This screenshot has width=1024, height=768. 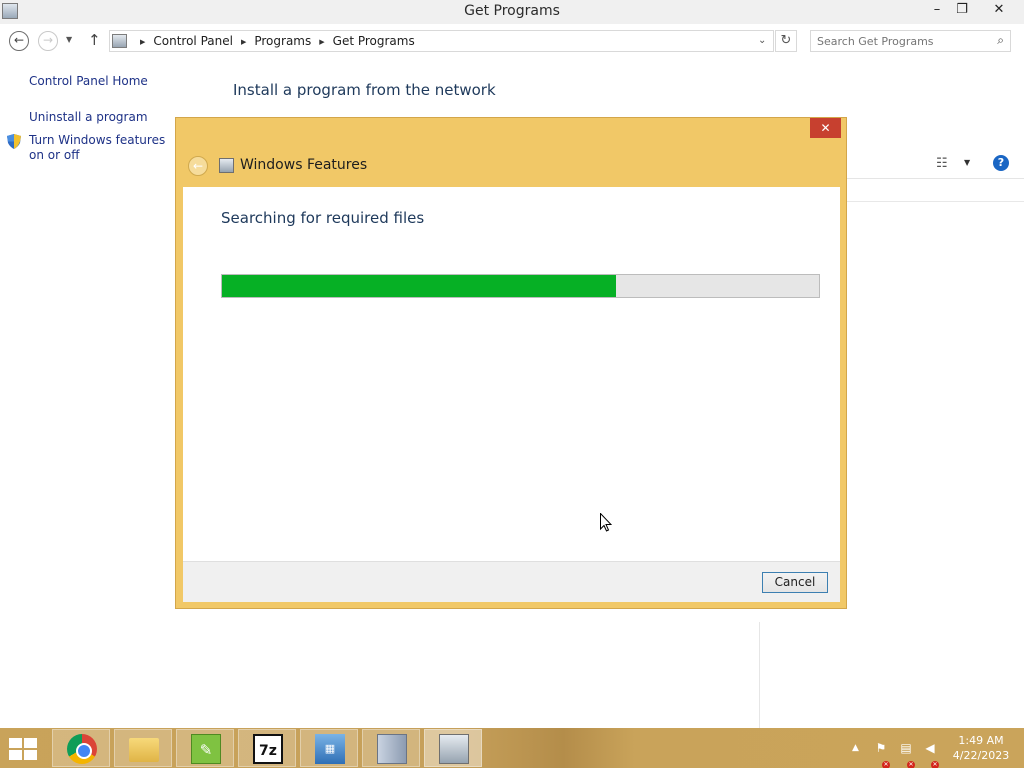 What do you see at coordinates (855, 748) in the screenshot?
I see `show-hidden-icons-chevron-icon: ▲` at bounding box center [855, 748].